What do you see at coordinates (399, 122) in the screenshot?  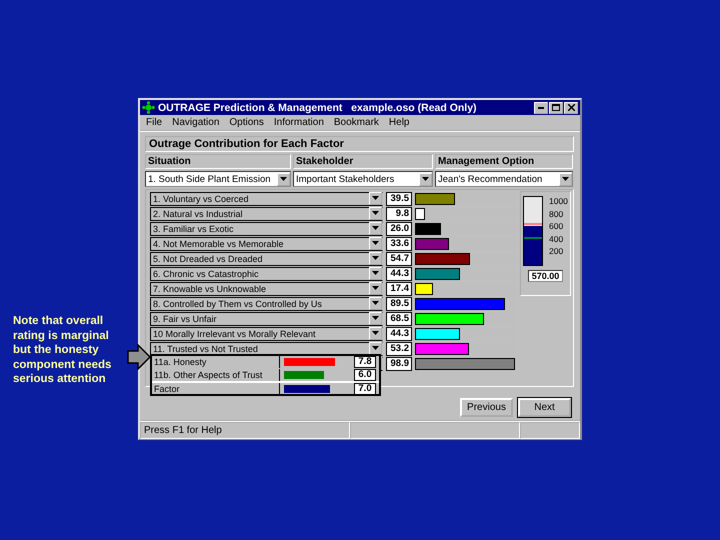 I see `menu-item: Help` at bounding box center [399, 122].